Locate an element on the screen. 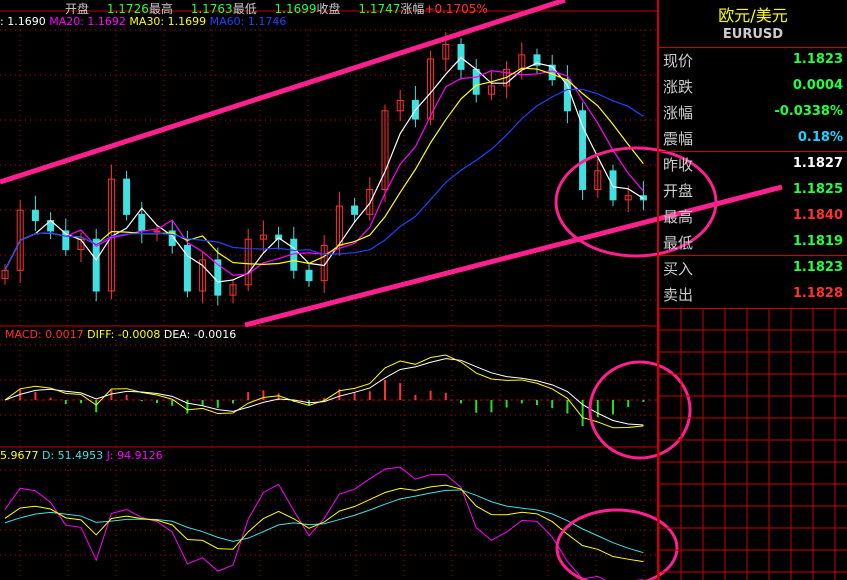 The width and height of the screenshot is (847, 580). ma60-label: MA60: is located at coordinates (227, 21).